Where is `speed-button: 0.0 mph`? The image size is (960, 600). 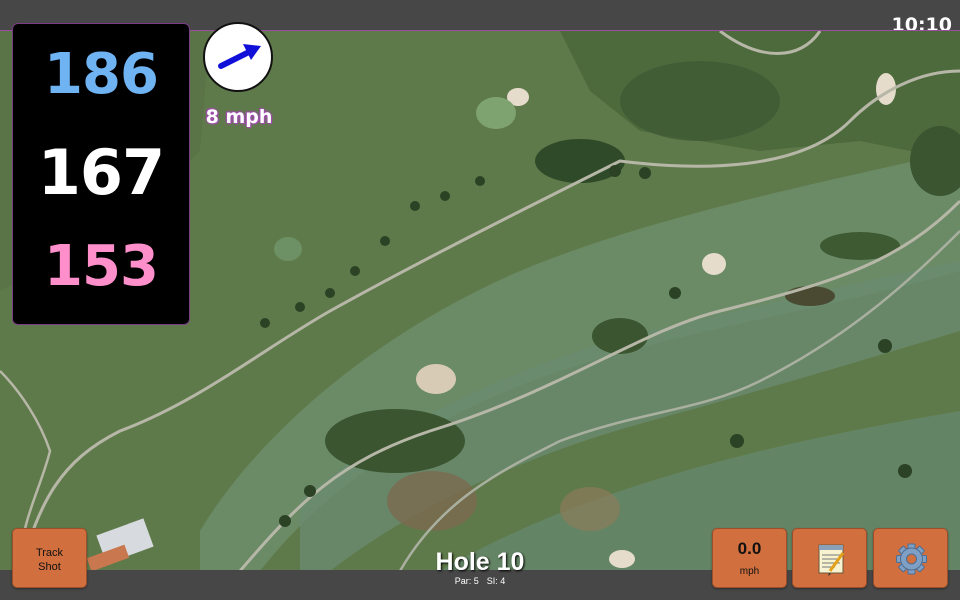 speed-button: 0.0 mph is located at coordinates (749, 558).